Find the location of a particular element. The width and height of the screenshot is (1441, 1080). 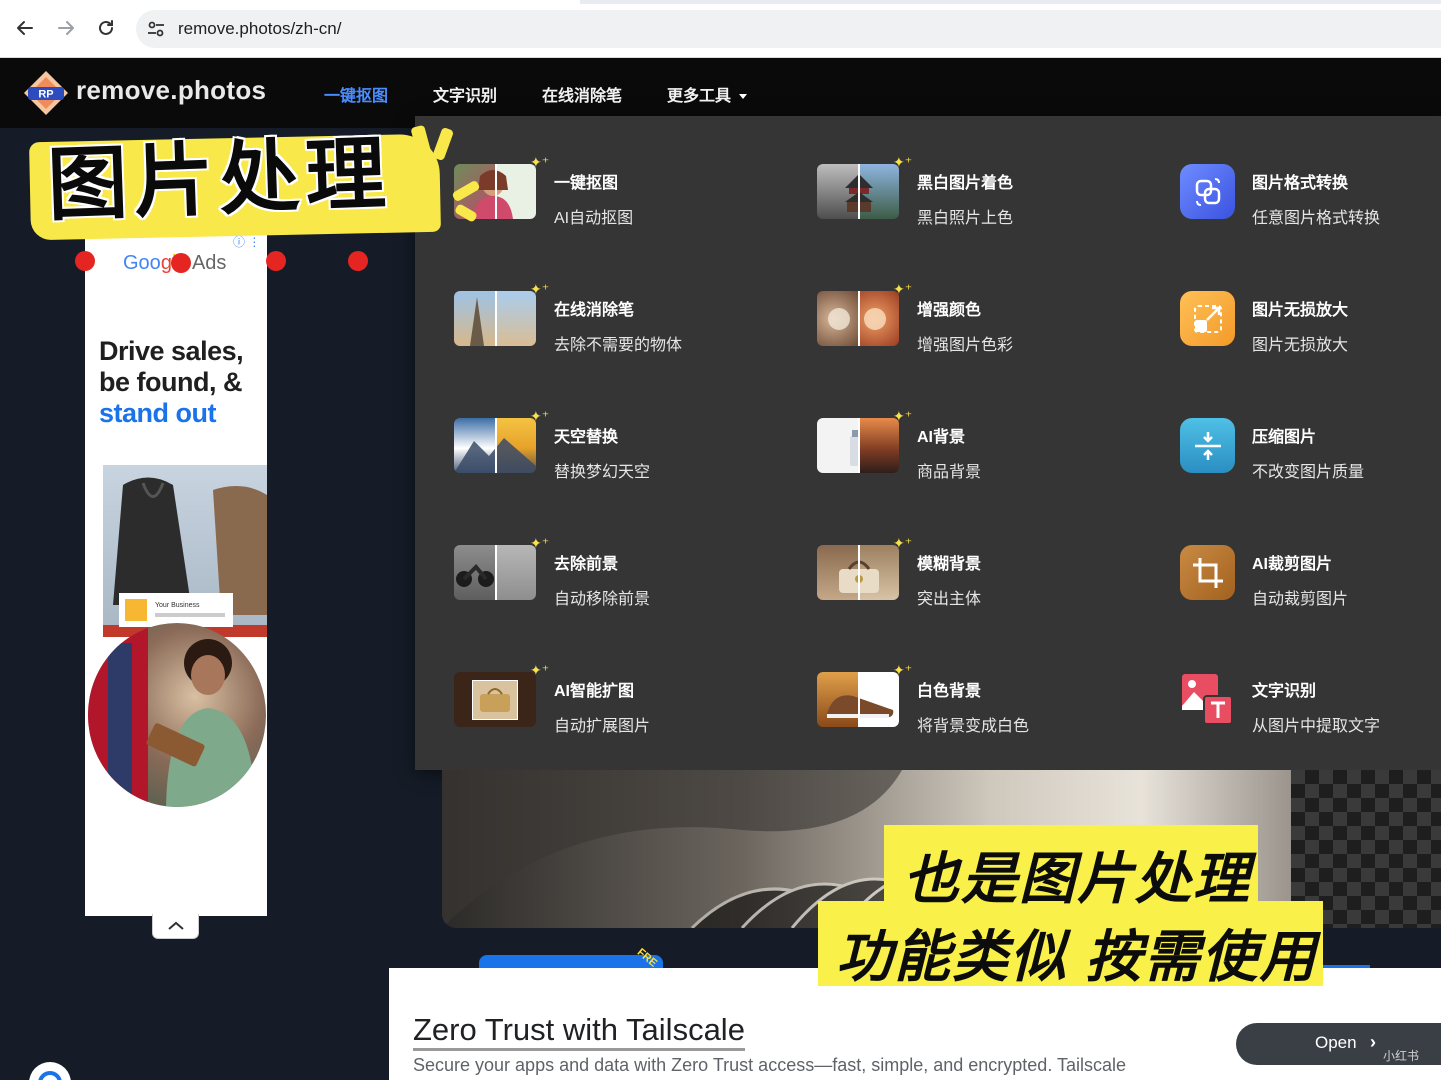

tool-name: 去除前景 is located at coordinates (586, 564).